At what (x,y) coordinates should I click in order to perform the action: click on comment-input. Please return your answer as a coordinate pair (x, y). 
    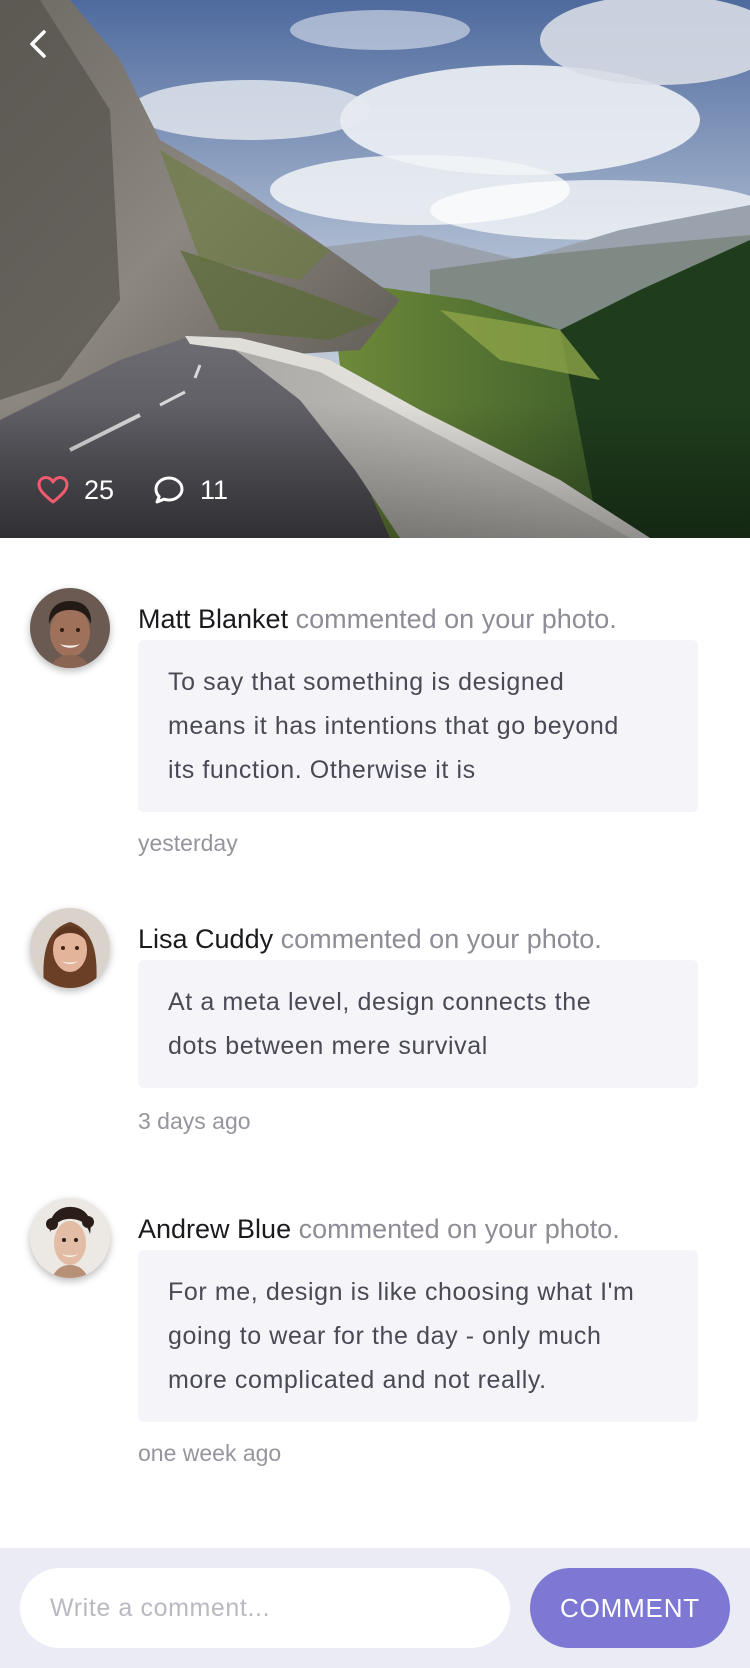
    Looking at the image, I should click on (265, 1608).